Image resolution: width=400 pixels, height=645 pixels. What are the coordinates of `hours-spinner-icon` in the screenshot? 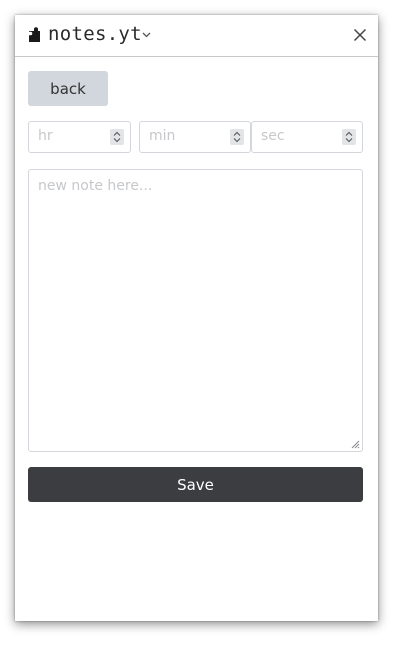 It's located at (117, 137).